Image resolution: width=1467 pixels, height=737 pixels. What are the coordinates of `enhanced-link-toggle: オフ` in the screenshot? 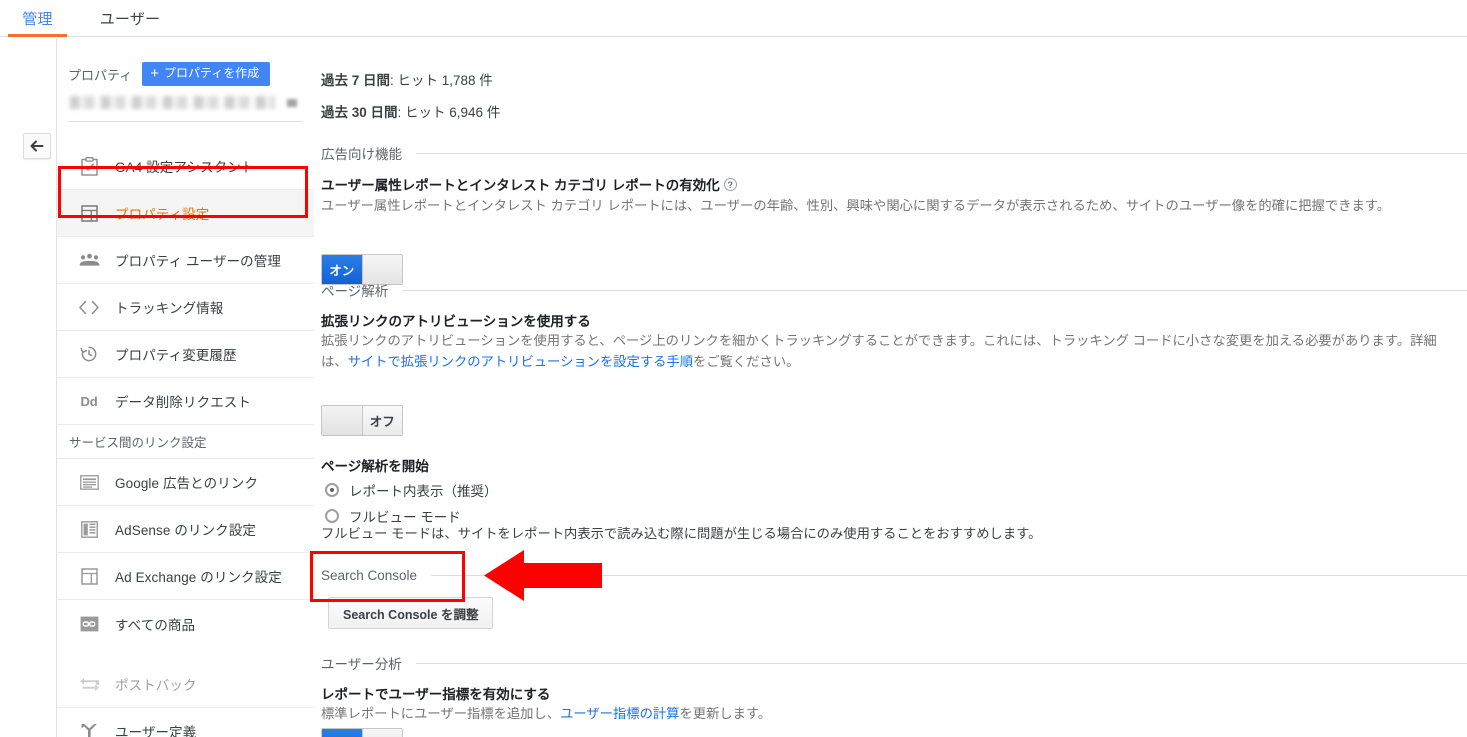 It's located at (362, 420).